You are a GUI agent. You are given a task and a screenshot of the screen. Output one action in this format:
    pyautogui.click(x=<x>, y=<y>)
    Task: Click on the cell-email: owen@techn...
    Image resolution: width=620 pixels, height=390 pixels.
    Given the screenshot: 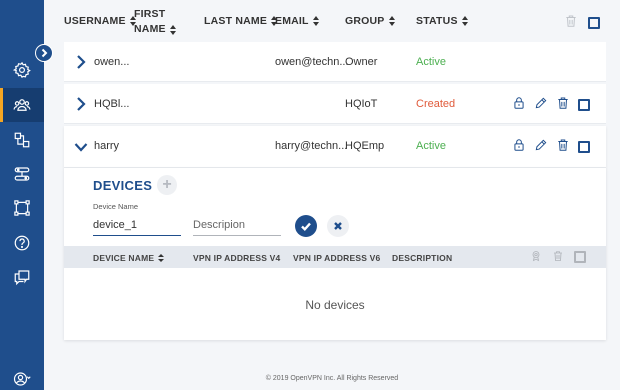 What is the action you would take?
    pyautogui.click(x=312, y=62)
    